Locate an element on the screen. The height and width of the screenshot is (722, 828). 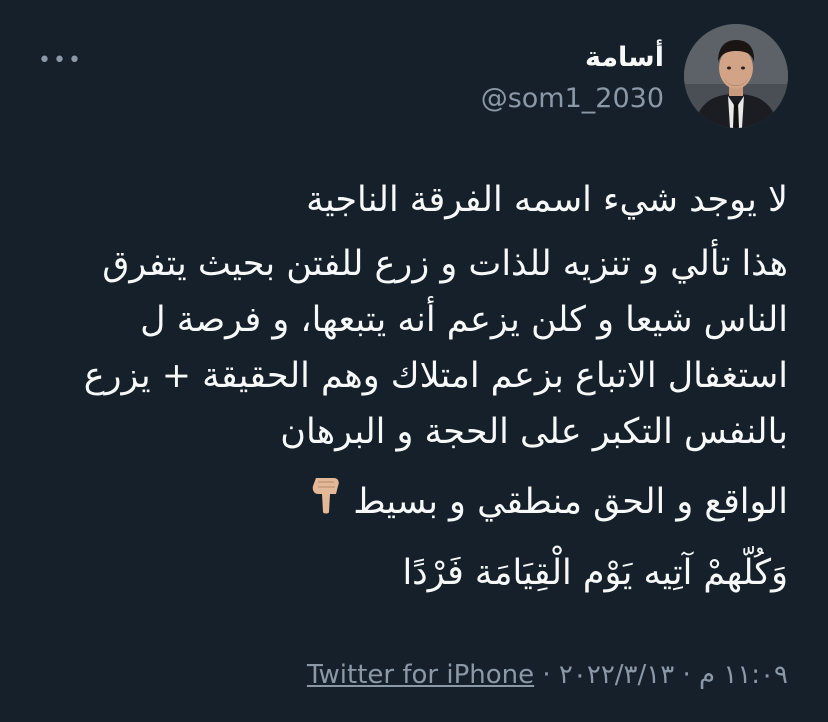
avatar is located at coordinates (736, 76).